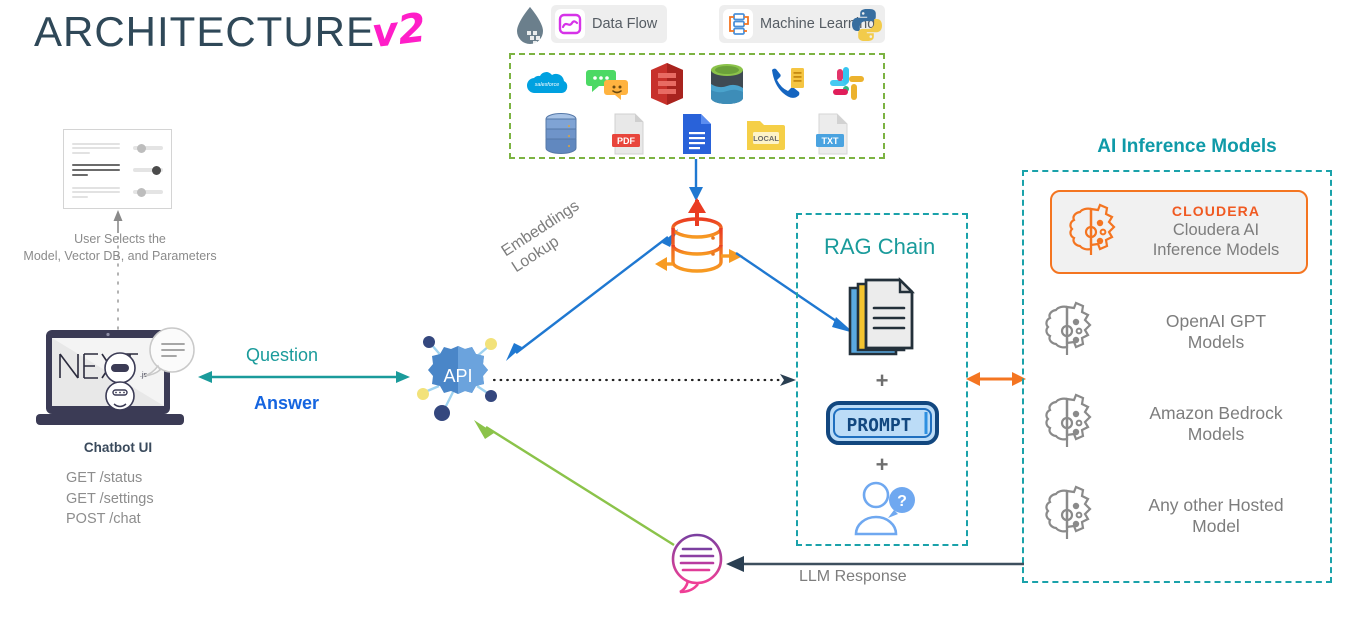  Describe the element at coordinates (205, 31) in the screenshot. I see `page-title: ARCHITECTURE` at that location.